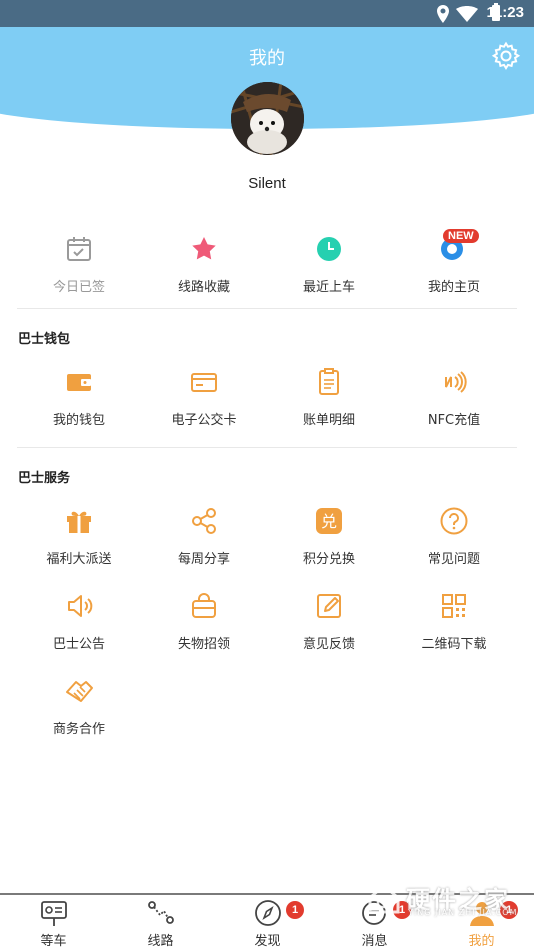  Describe the element at coordinates (204, 402) in the screenshot. I see `wallet-item-bus-card: 电子公交卡` at that location.